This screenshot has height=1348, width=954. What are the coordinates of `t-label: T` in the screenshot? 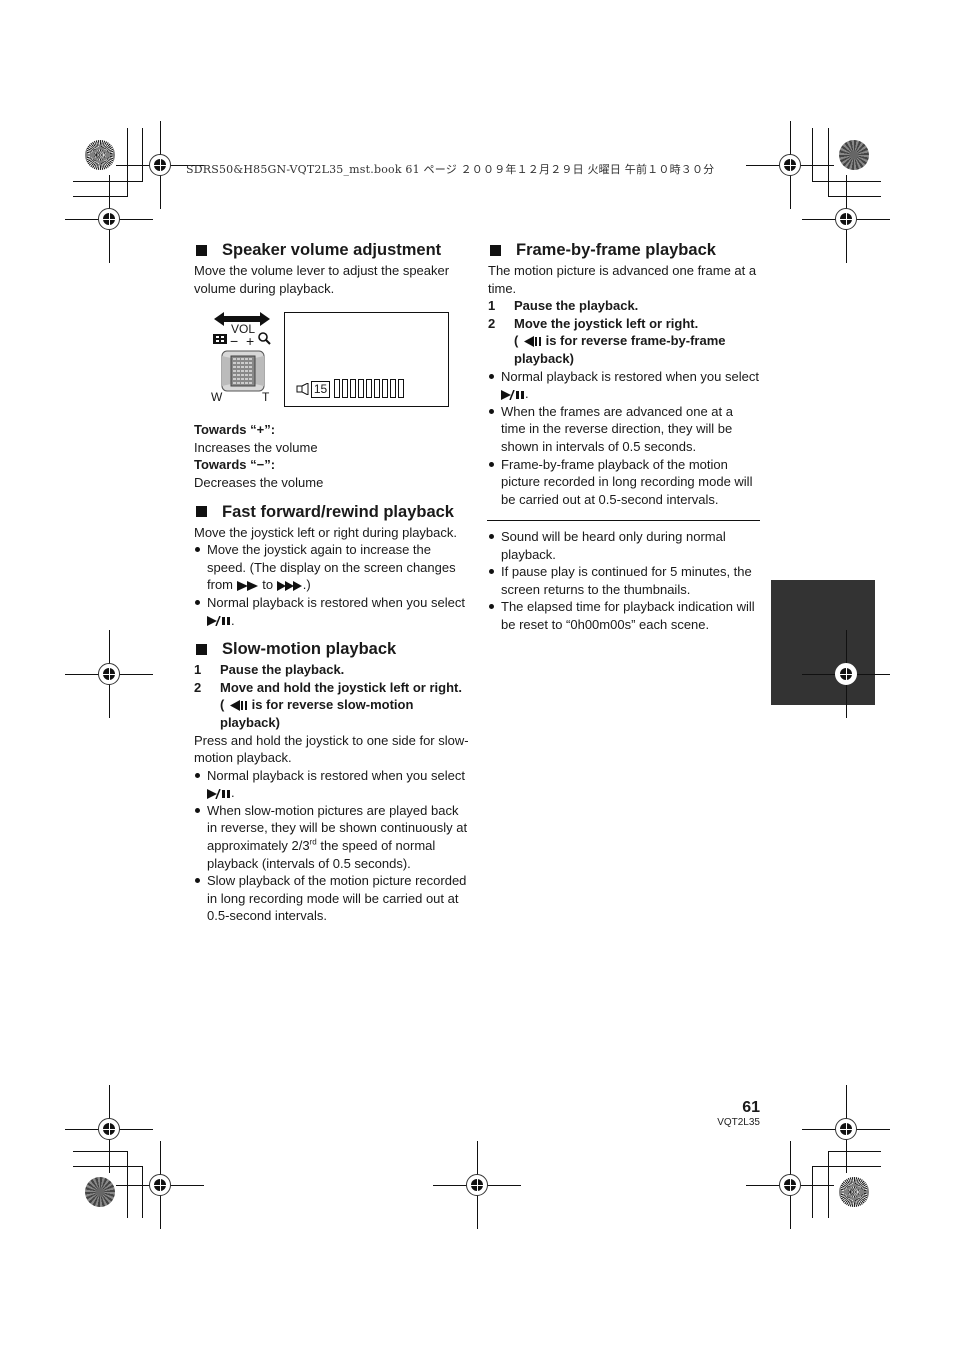 It's located at (266, 397).